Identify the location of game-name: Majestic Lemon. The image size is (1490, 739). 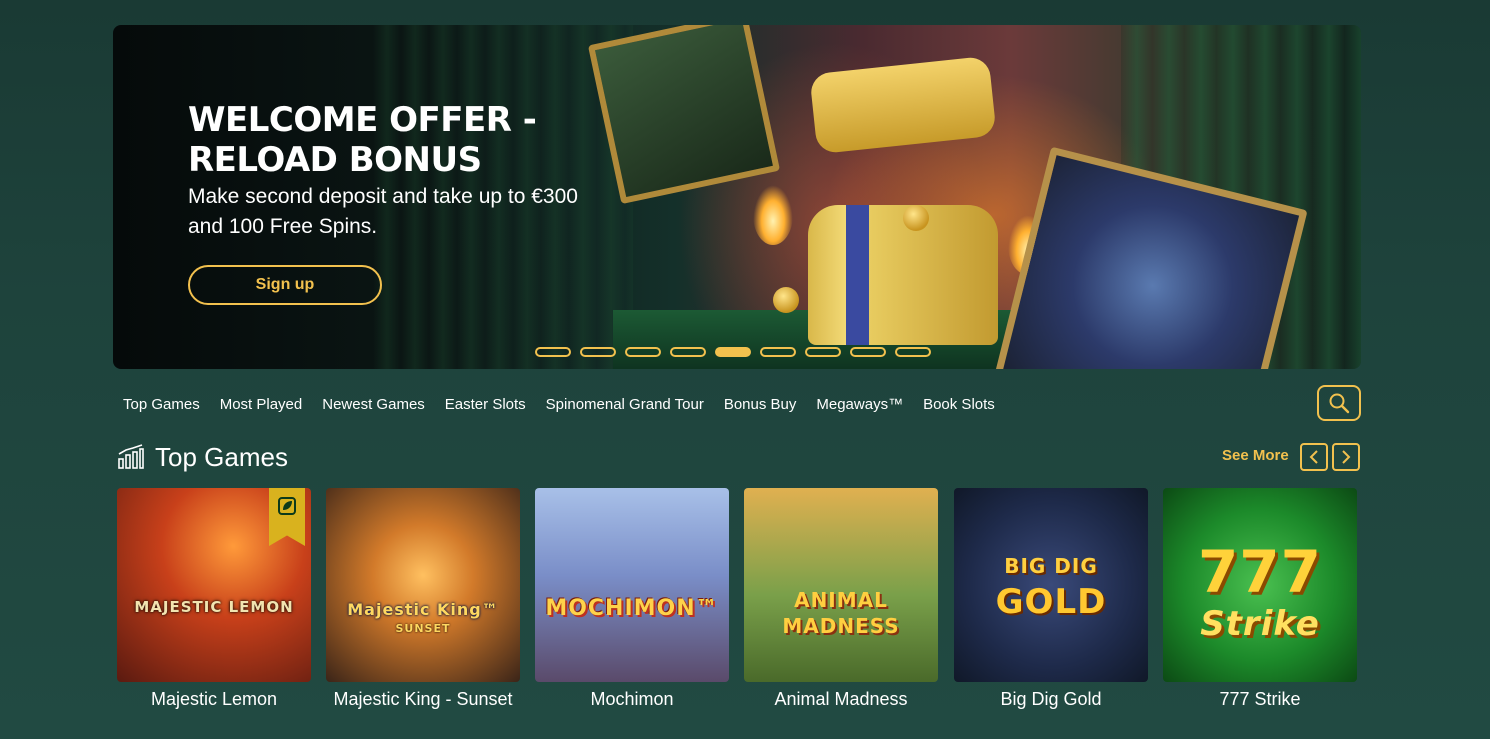
(214, 699).